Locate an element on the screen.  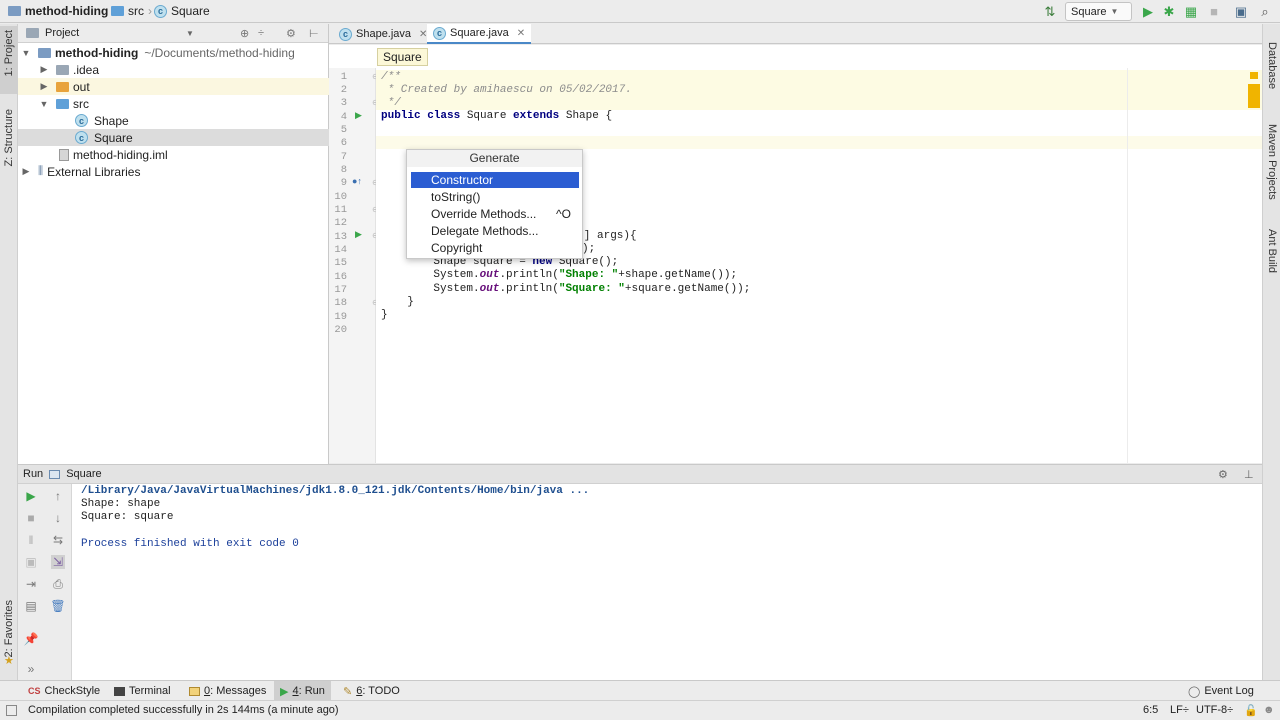
layout-icon: ▤ is located at coordinates (31, 606).